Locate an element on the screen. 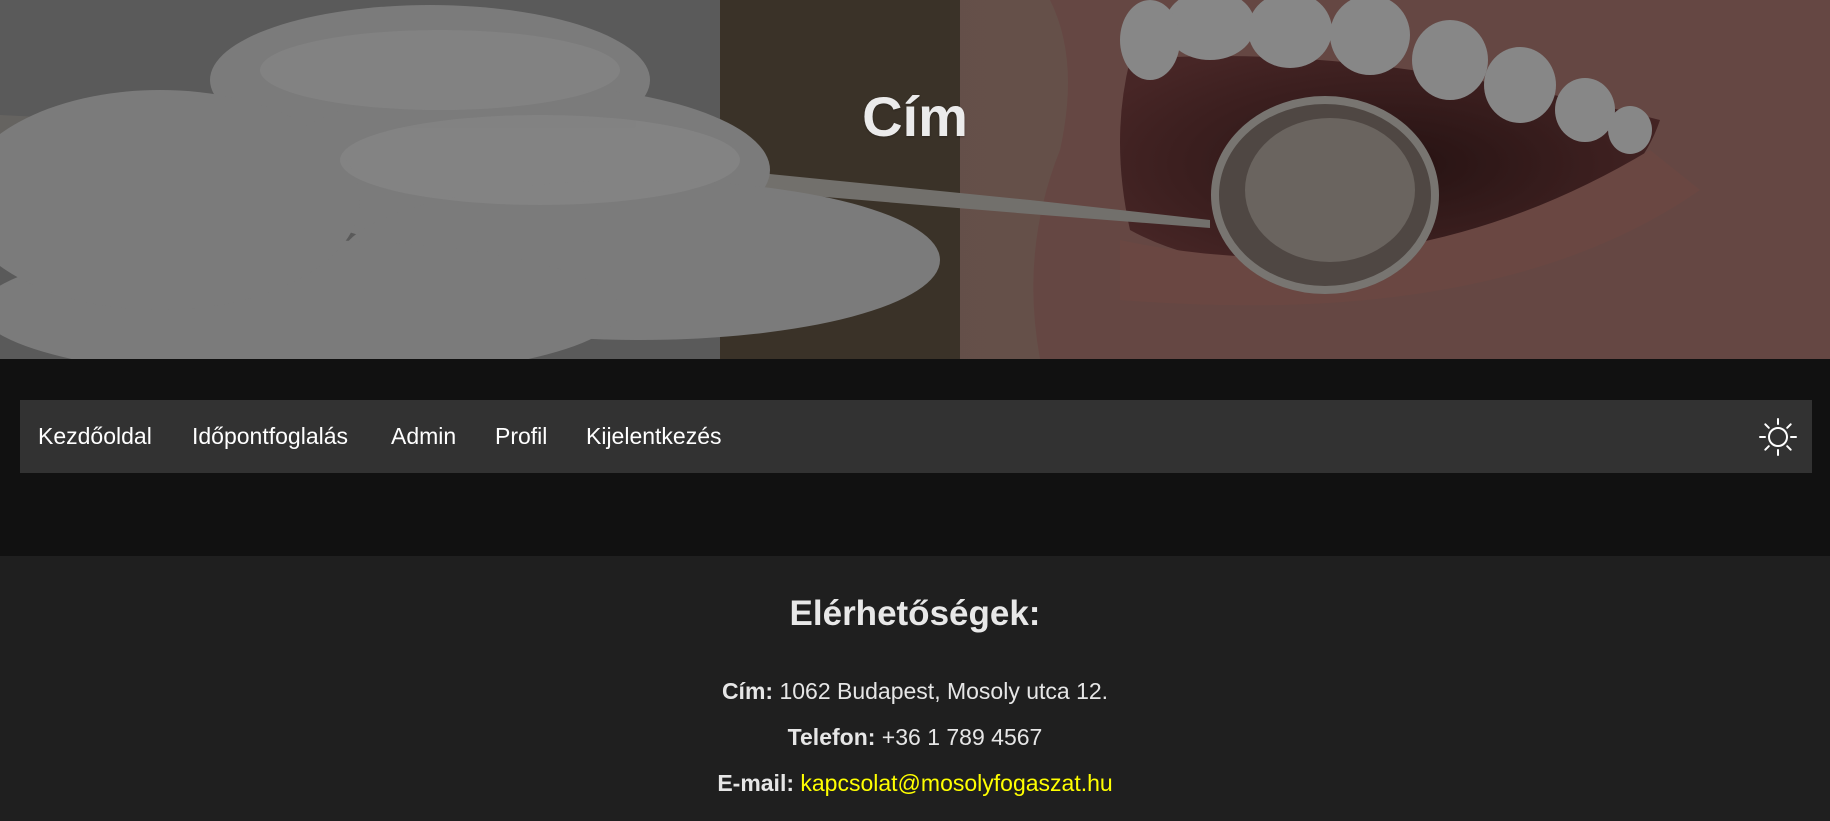 This screenshot has width=1830, height=821. contact-heading: Elérhetőségek: is located at coordinates (915, 613).